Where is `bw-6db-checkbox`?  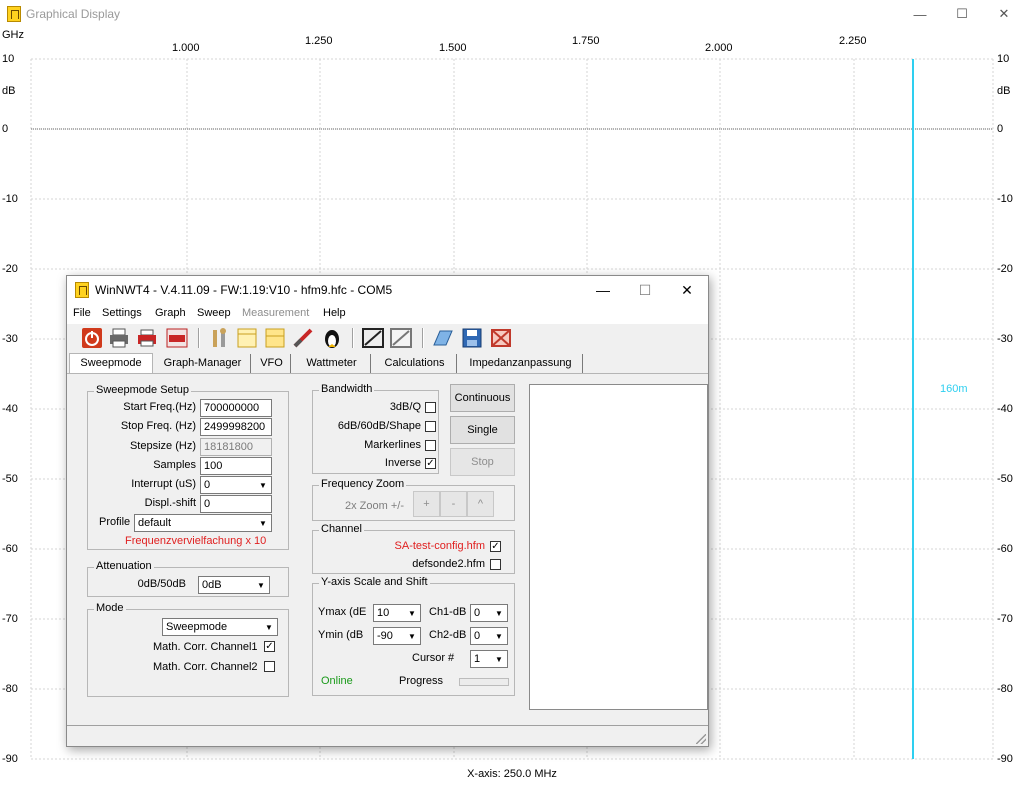
bw-6db-checkbox is located at coordinates (430, 426).